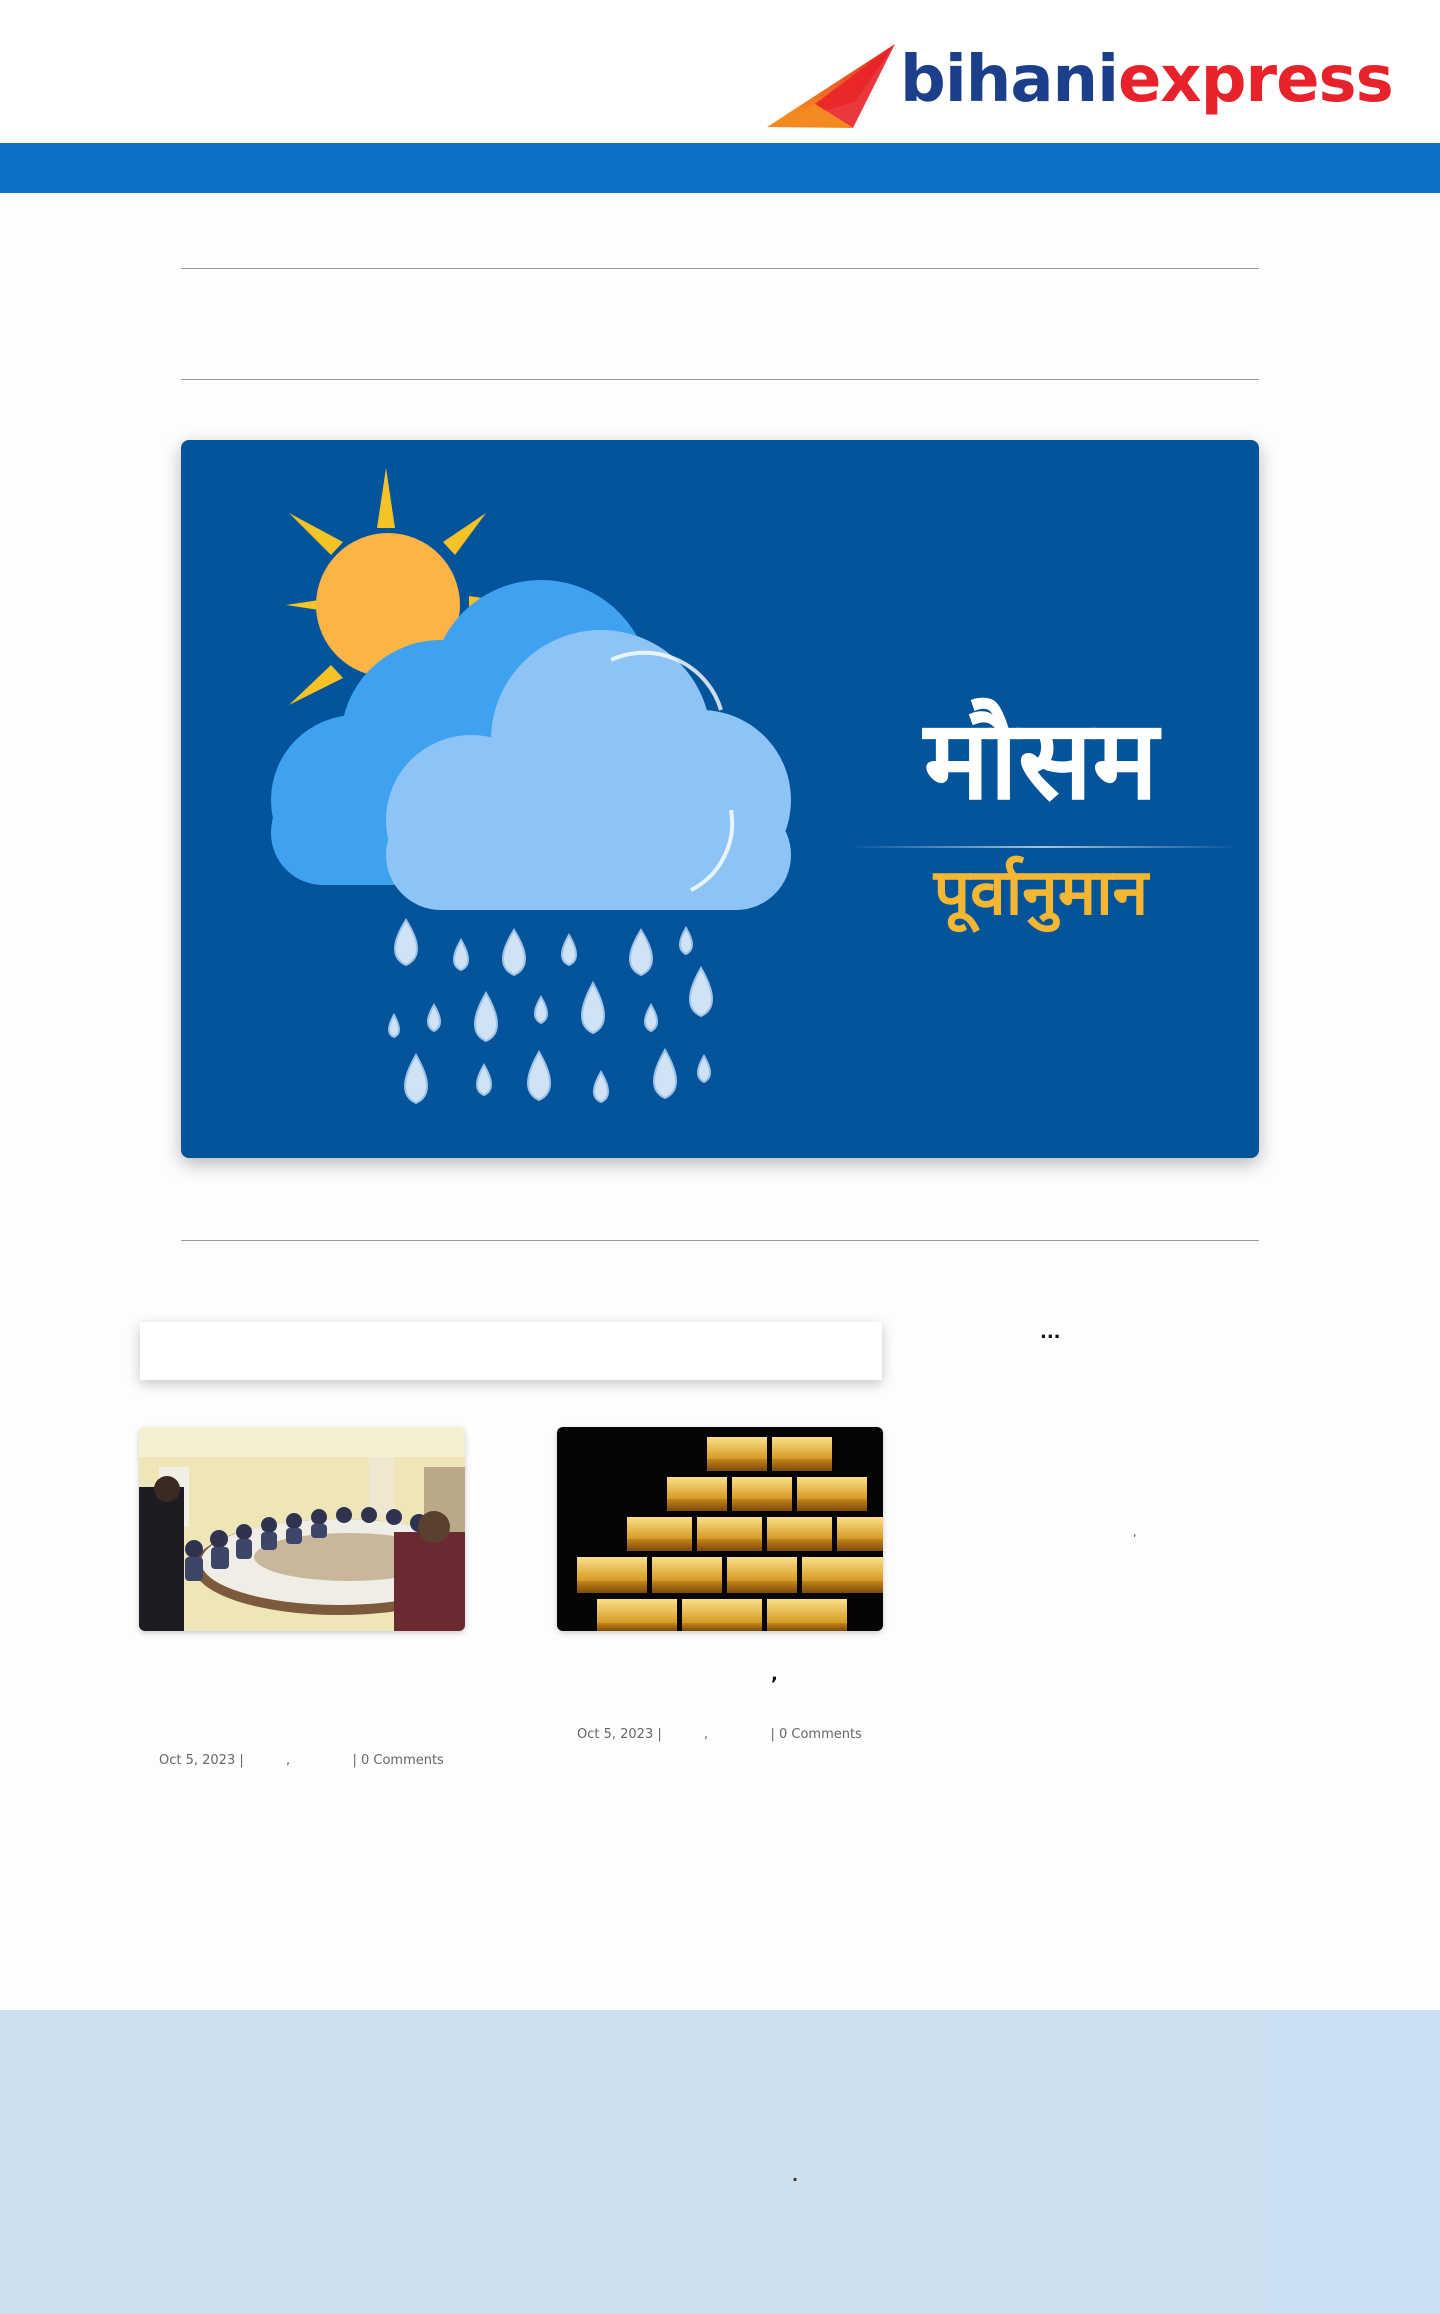 This screenshot has height=2314, width=1440. What do you see at coordinates (1256, 80) in the screenshot?
I see `logo-text-express: express` at bounding box center [1256, 80].